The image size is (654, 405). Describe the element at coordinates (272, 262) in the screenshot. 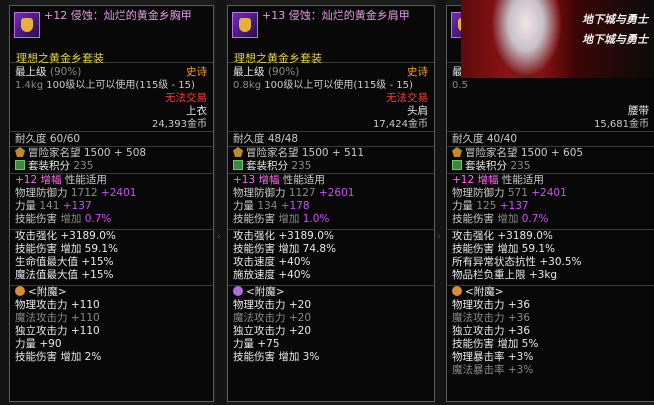

I see `option-row: 攻击速度 +40%` at that location.